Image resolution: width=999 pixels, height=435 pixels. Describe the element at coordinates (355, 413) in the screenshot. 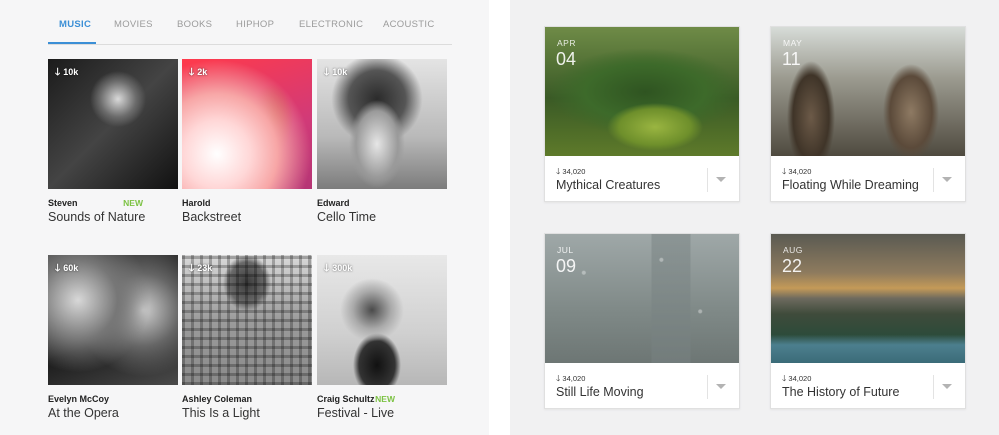

I see `album-title: Festival - Live` at that location.